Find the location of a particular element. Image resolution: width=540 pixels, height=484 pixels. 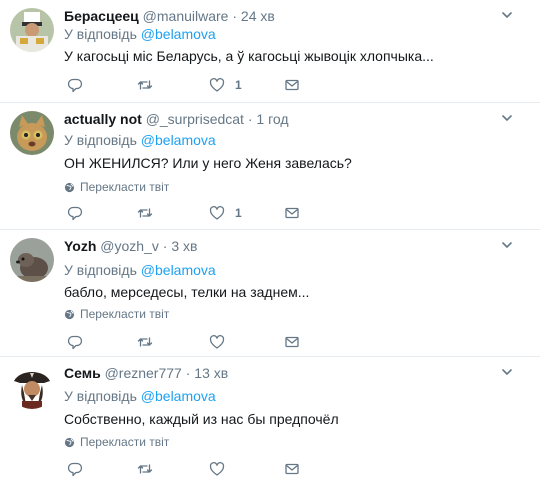

username: @rezner777 is located at coordinates (143, 373).